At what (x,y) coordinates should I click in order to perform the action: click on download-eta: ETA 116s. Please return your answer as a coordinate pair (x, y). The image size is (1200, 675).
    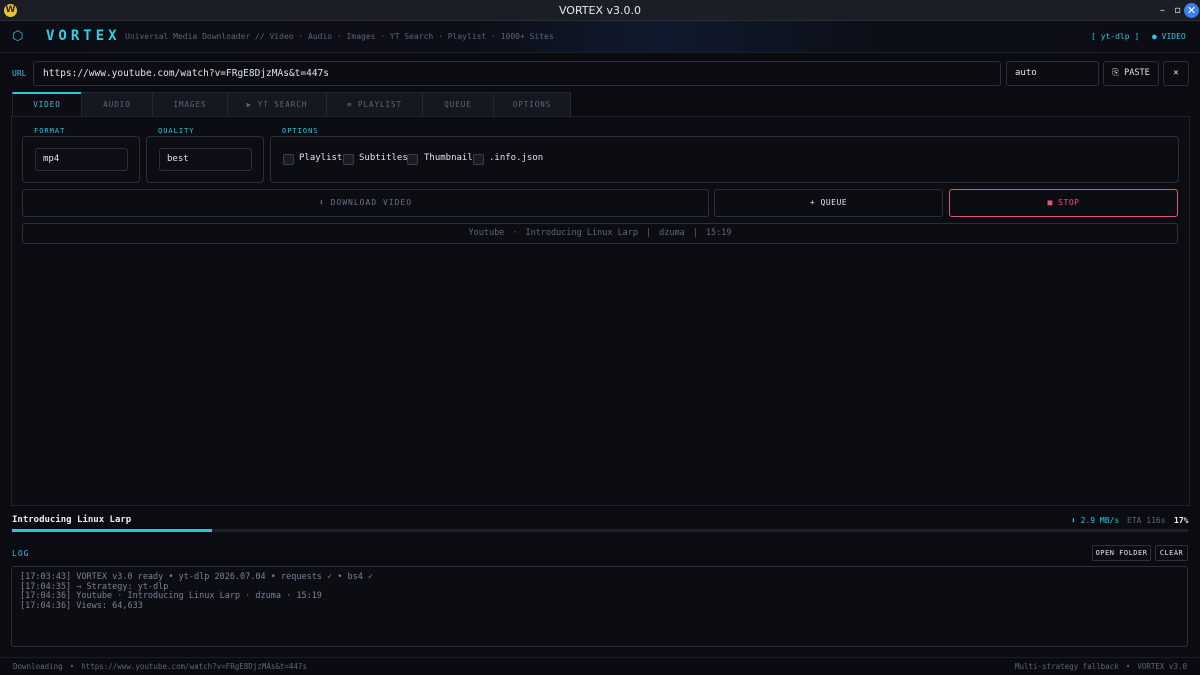
    Looking at the image, I should click on (1146, 520).